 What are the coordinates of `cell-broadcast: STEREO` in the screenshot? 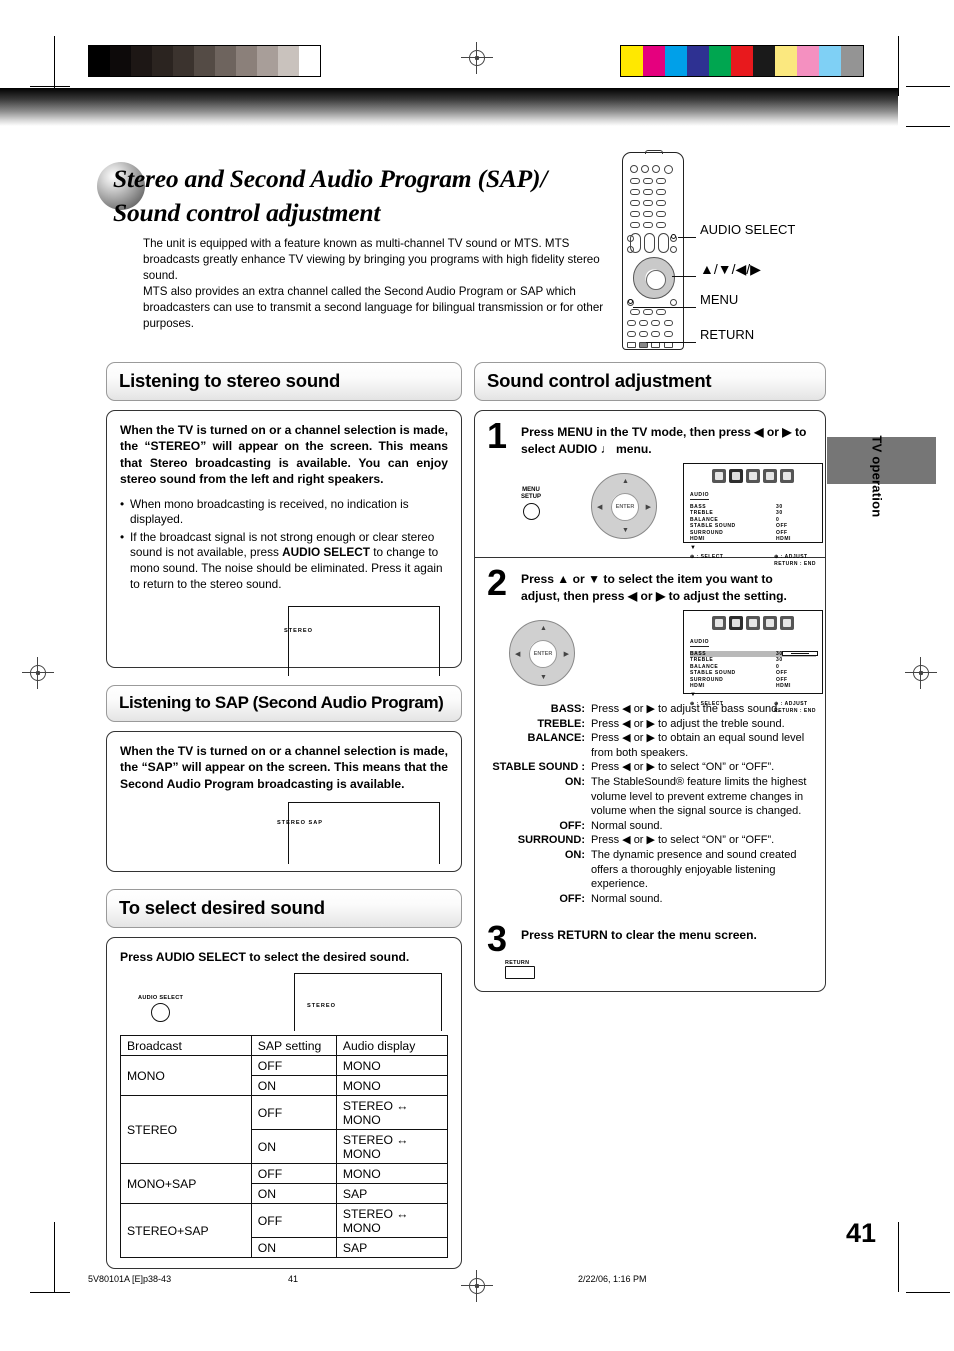 It's located at (186, 1130).